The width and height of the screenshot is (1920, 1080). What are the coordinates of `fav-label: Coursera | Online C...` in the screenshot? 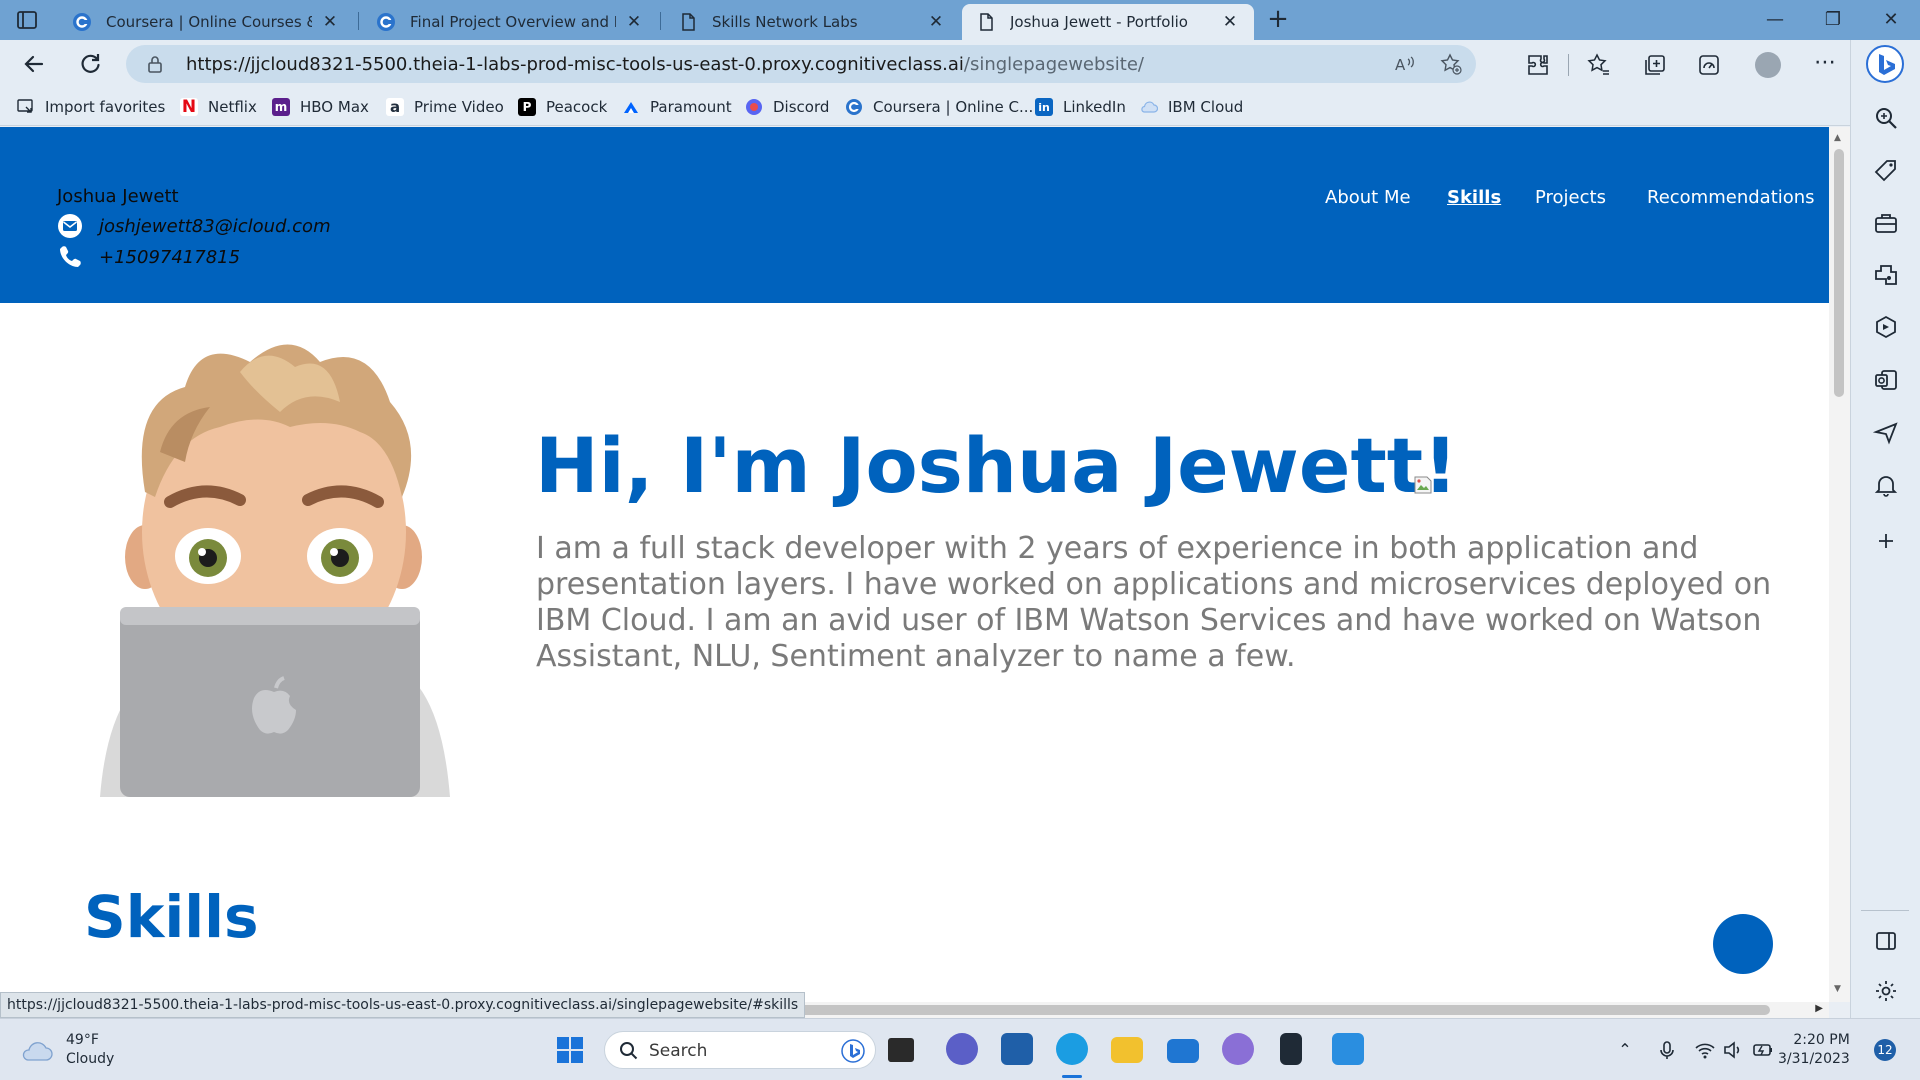 It's located at (953, 107).